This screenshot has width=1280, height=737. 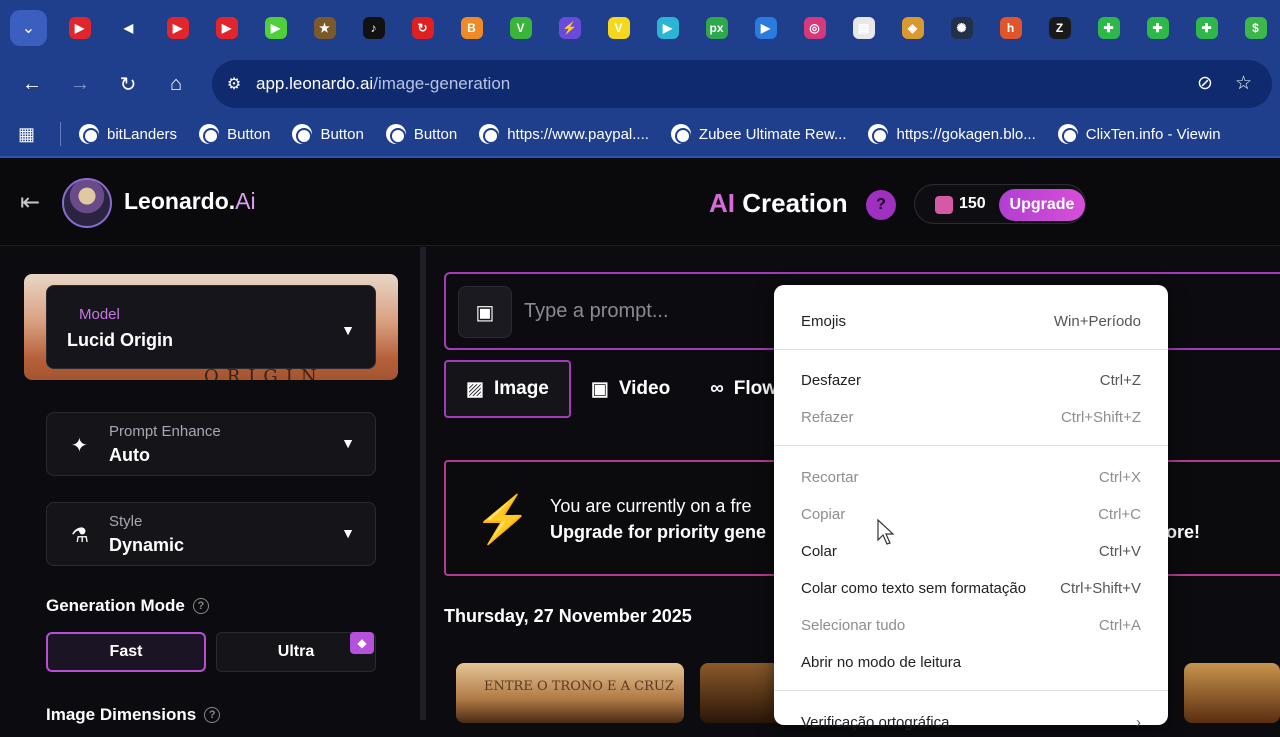 I want to click on premium-gem-icon: ◆, so click(x=362, y=643).